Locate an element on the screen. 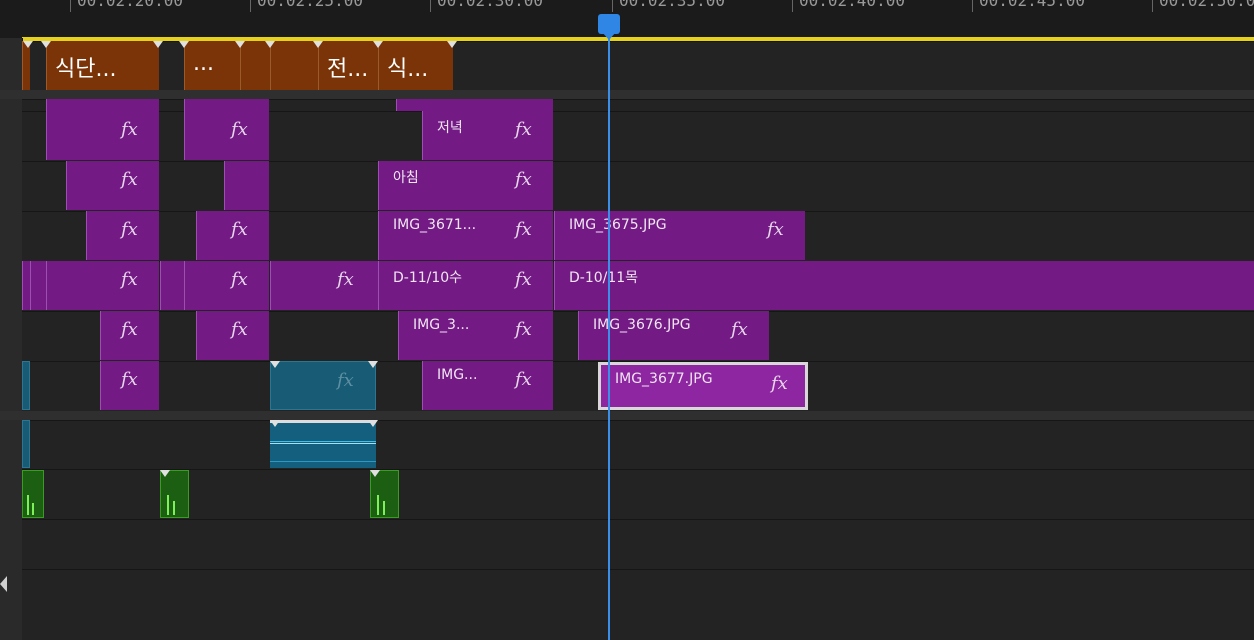  video-clip: 저녁 fx is located at coordinates (487, 135).